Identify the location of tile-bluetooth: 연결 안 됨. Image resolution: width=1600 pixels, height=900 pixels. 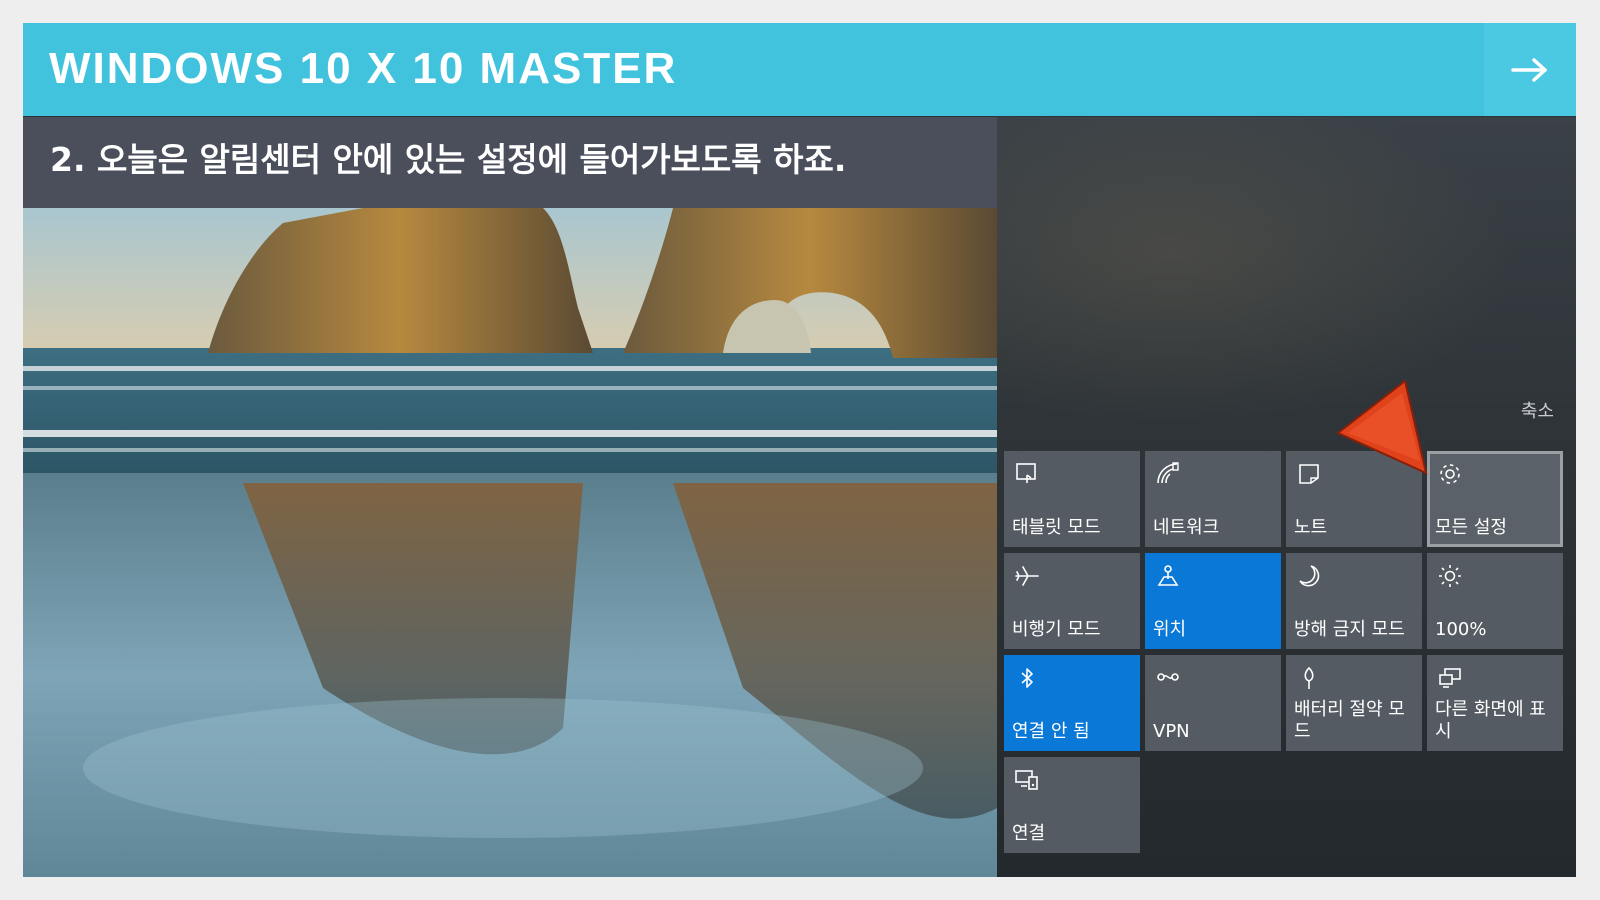
(1072, 703).